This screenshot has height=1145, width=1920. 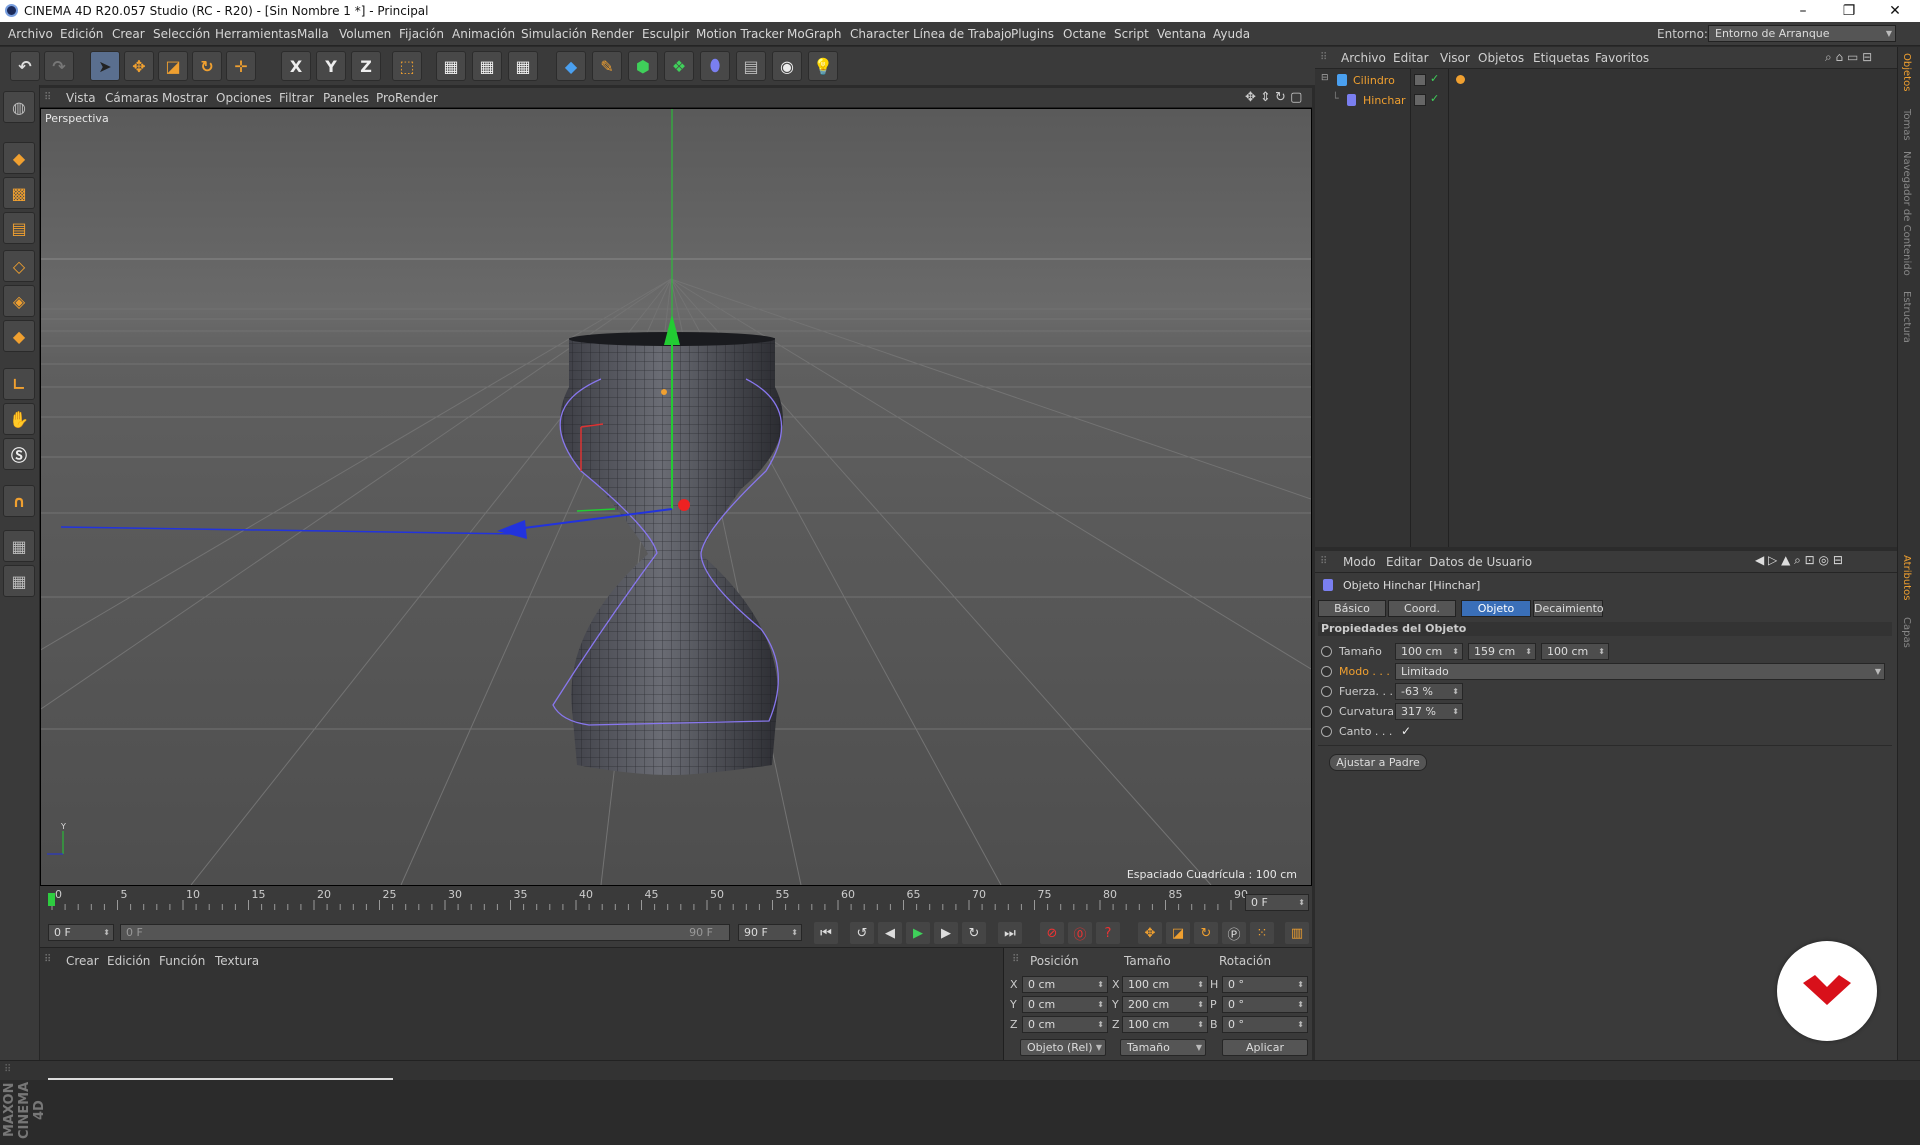 I want to click on menu-animacion: Animación, so click(x=483, y=34).